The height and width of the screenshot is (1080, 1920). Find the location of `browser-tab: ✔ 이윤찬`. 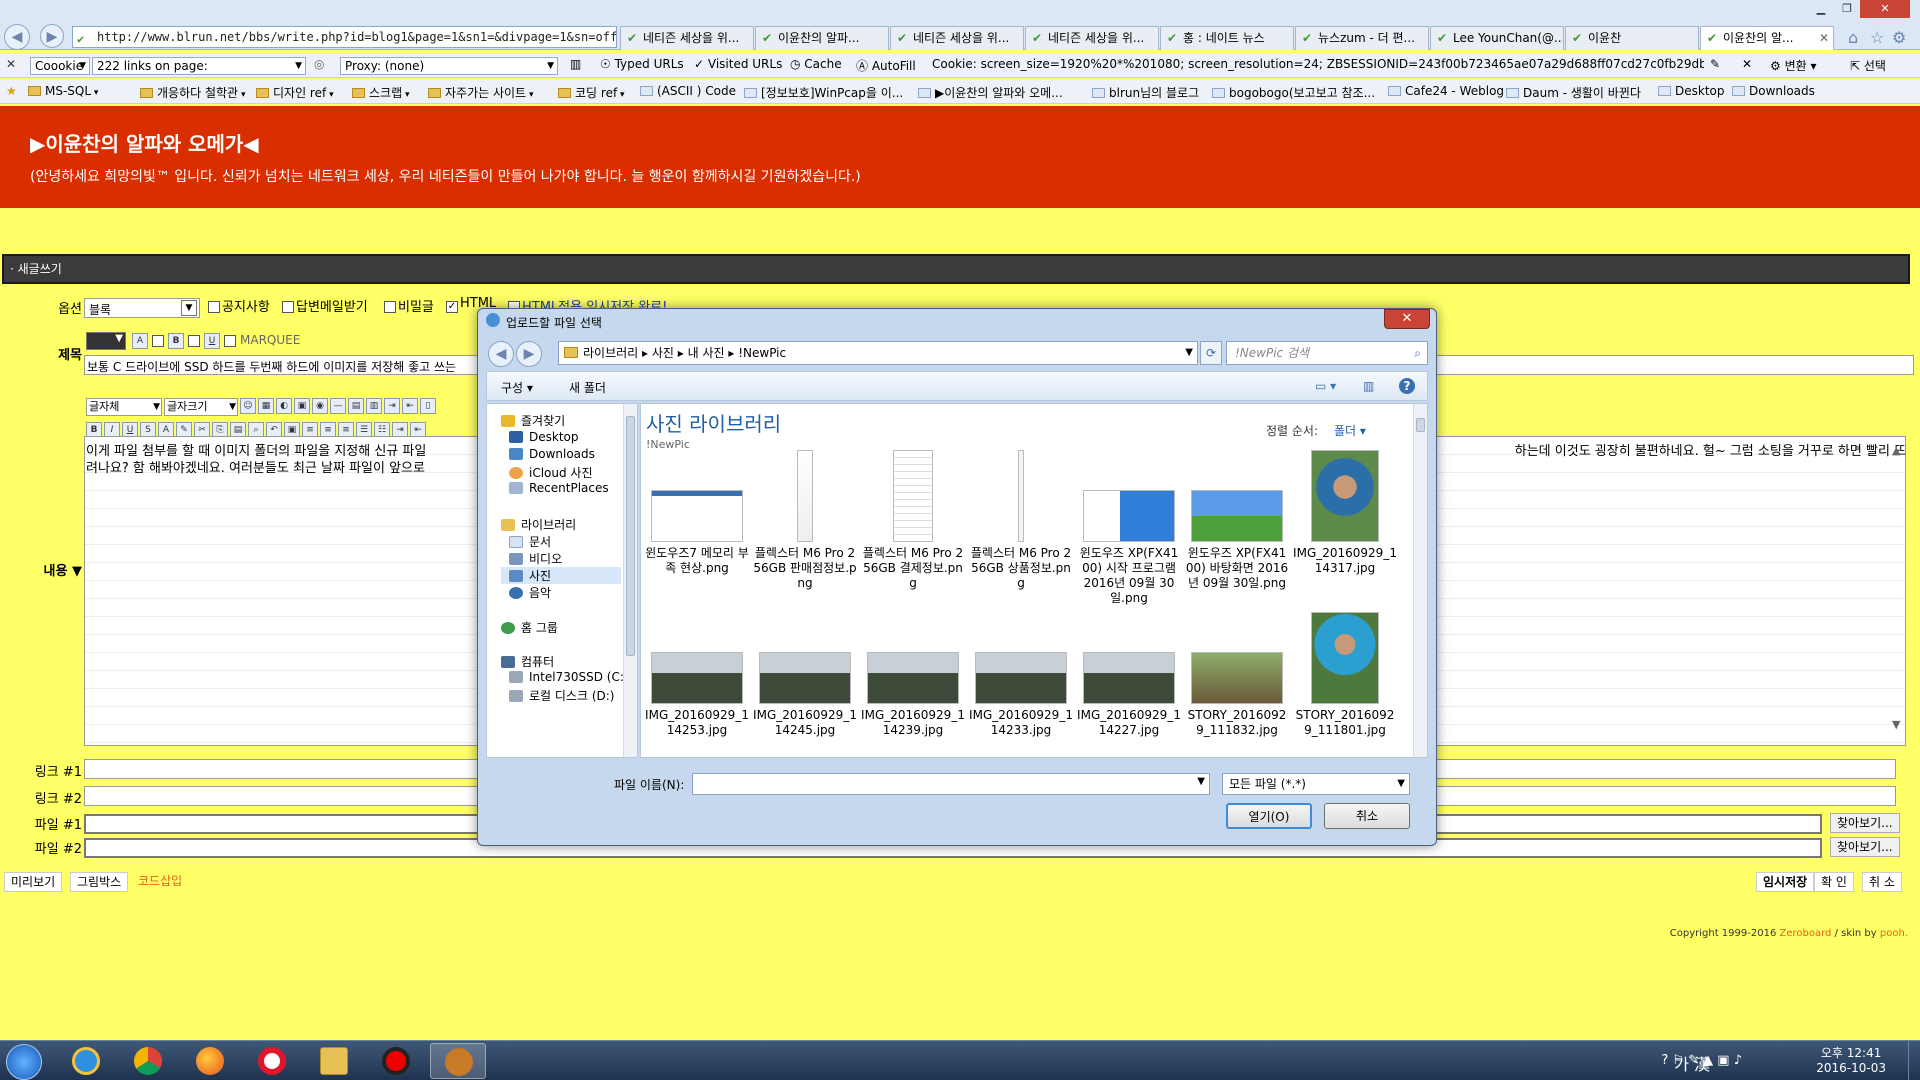

browser-tab: ✔ 이윤찬 is located at coordinates (1632, 38).